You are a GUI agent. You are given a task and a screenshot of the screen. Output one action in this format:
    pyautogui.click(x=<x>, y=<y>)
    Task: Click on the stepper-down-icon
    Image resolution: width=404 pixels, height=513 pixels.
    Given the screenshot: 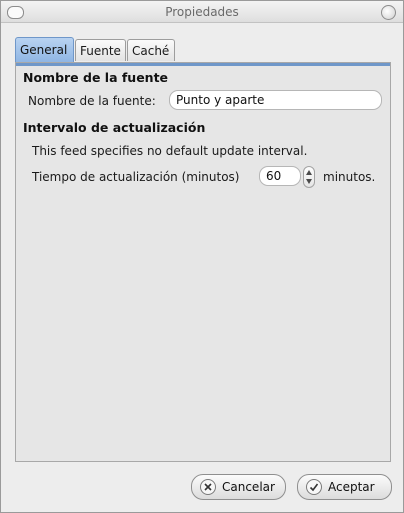 What is the action you would take?
    pyautogui.click(x=309, y=181)
    